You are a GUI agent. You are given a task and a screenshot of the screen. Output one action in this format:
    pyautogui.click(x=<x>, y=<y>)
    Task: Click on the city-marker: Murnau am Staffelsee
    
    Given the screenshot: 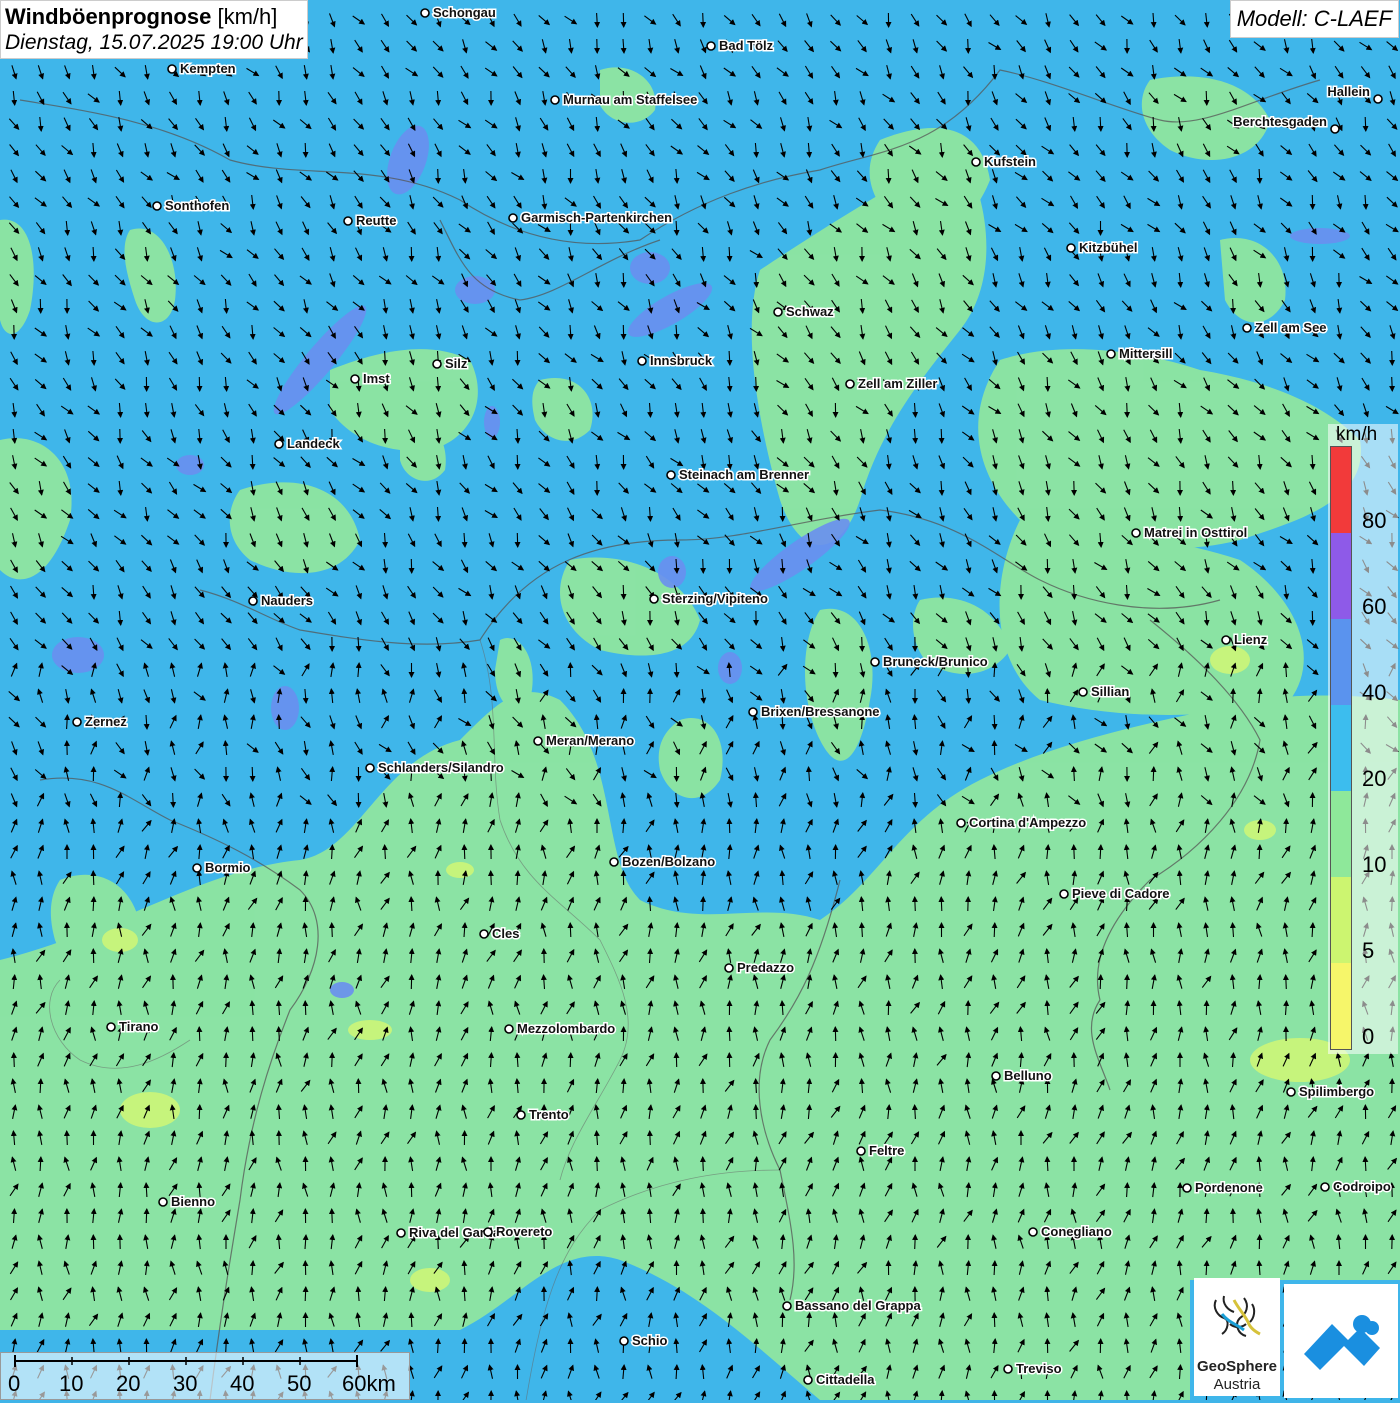 What is the action you would take?
    pyautogui.click(x=624, y=99)
    